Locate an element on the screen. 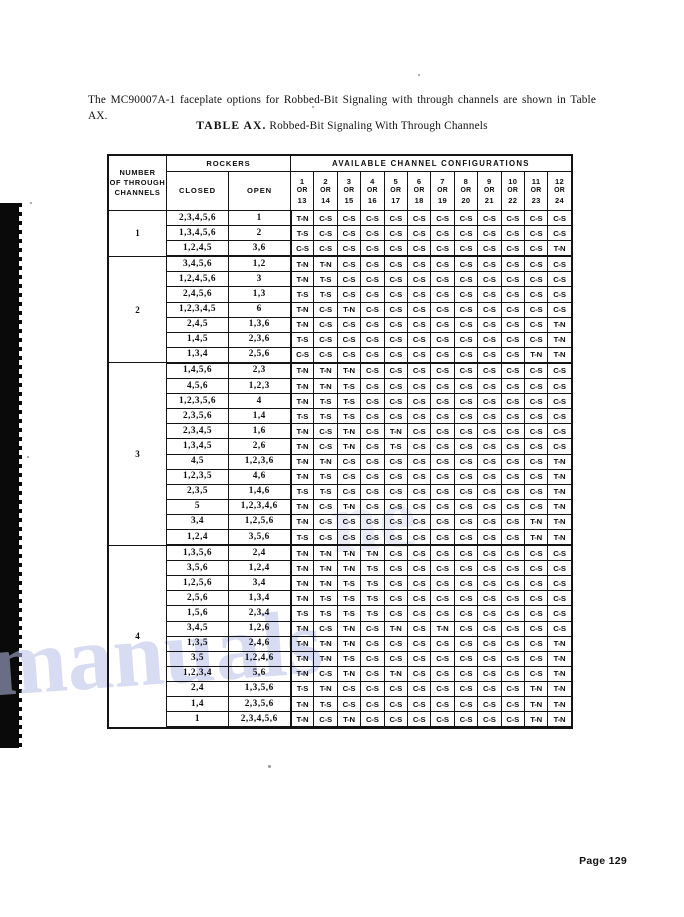  rockers-open-cell: 5,6 is located at coordinates (260, 673).